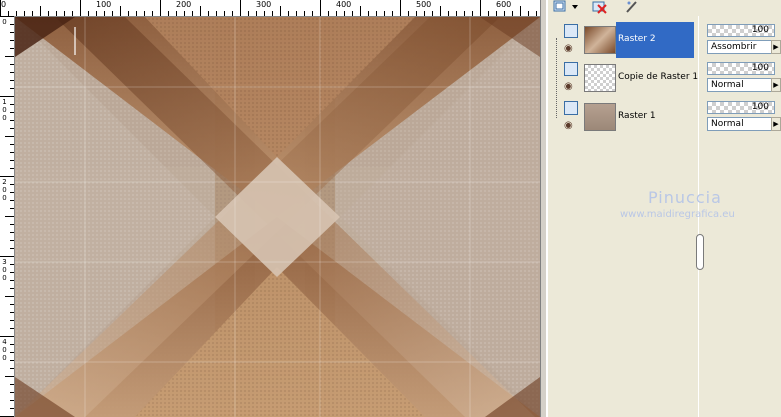 The image size is (781, 417). Describe the element at coordinates (104, 4) in the screenshot. I see `ruler-label: 100` at that location.